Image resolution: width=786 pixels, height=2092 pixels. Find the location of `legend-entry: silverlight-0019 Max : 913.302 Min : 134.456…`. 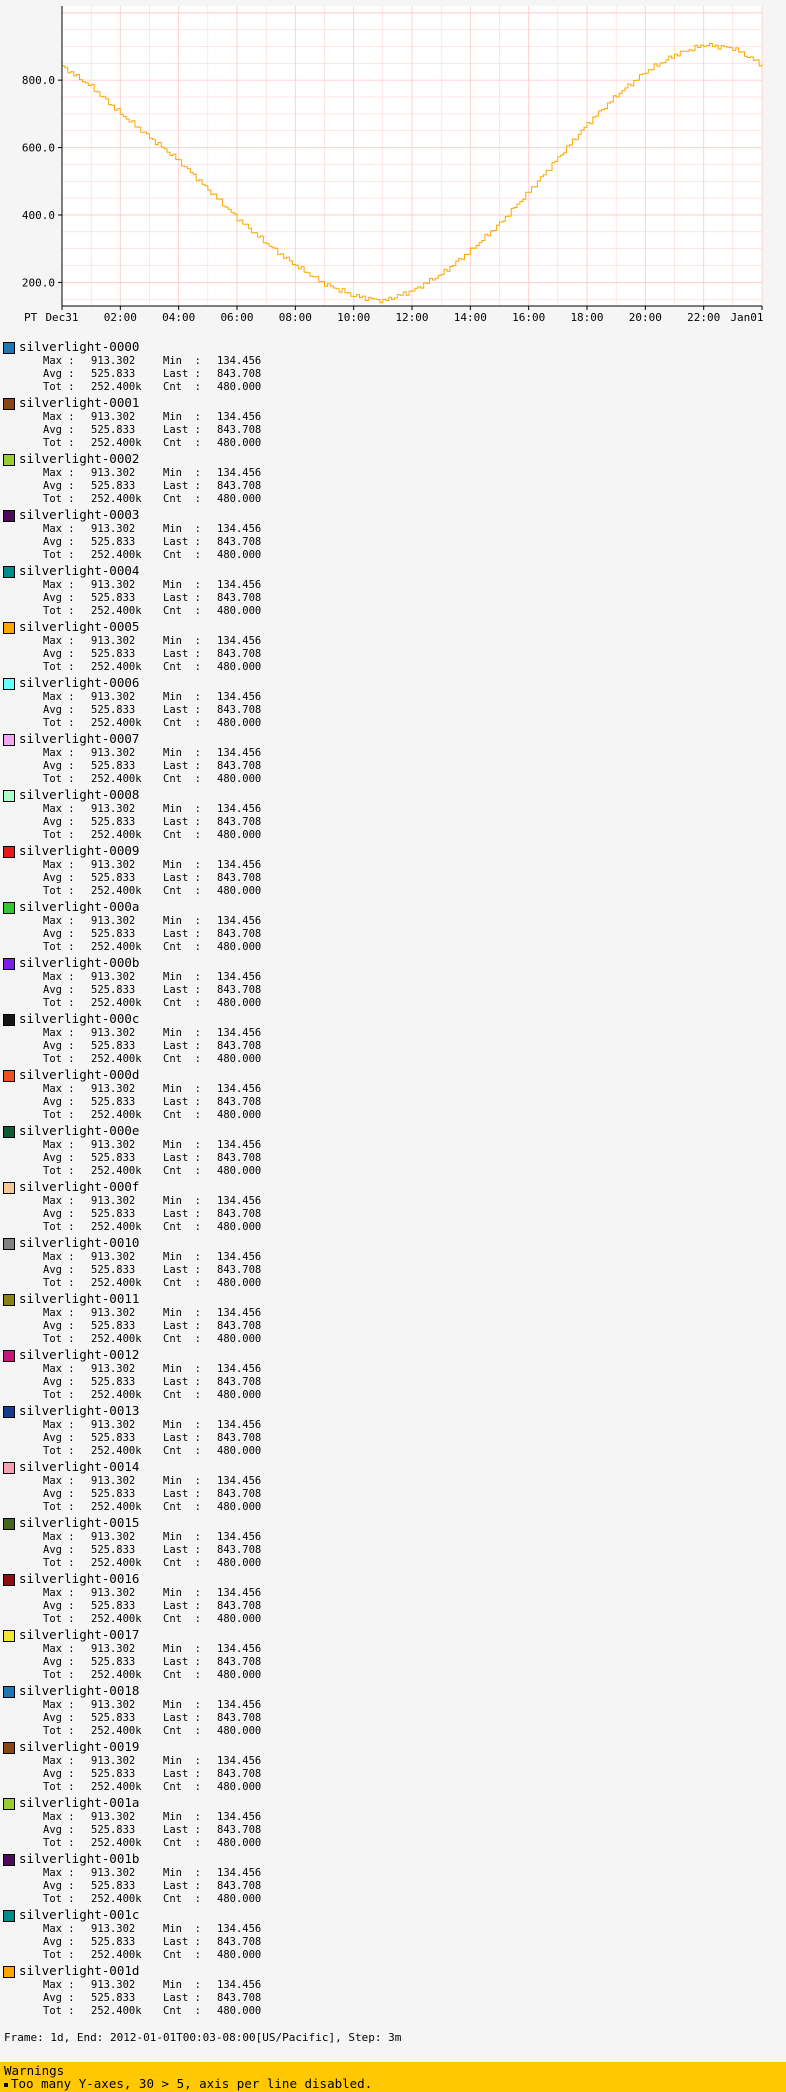

legend-entry: silverlight-0019 Max : 913.302 Min : 134.456… is located at coordinates (393, 1767).